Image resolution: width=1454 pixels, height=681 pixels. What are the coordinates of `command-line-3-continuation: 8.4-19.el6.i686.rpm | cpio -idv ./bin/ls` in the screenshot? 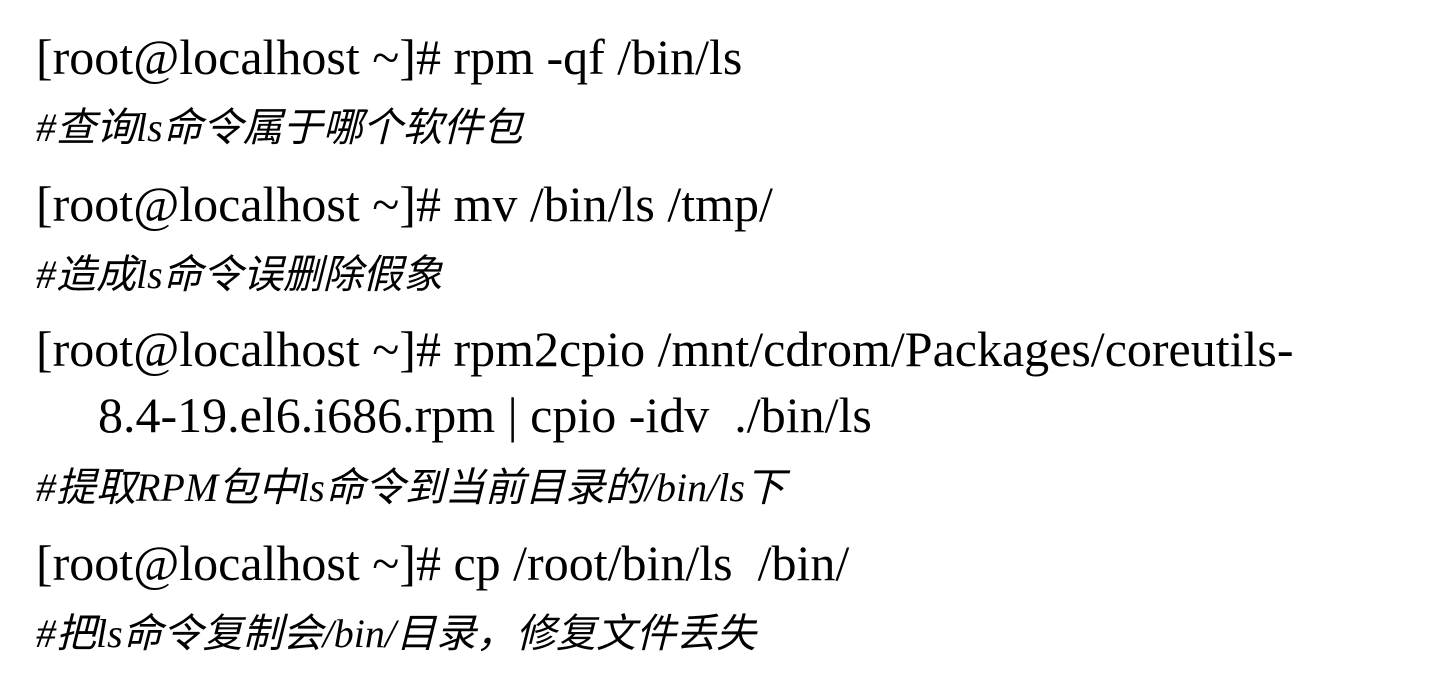 It's located at (485, 415).